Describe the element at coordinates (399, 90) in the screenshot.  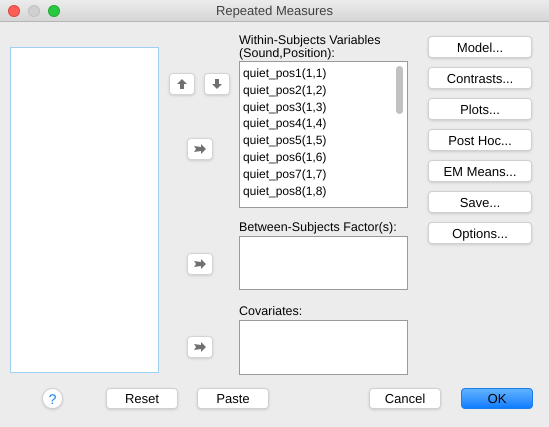
I see `scrollbar-thumb` at that location.